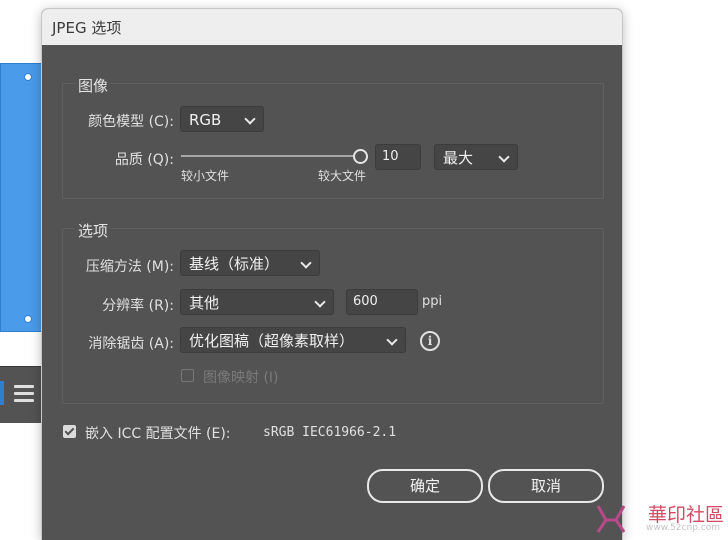 The height and width of the screenshot is (540, 728). What do you see at coordinates (204, 303) in the screenshot?
I see `resolution-value: 其他` at bounding box center [204, 303].